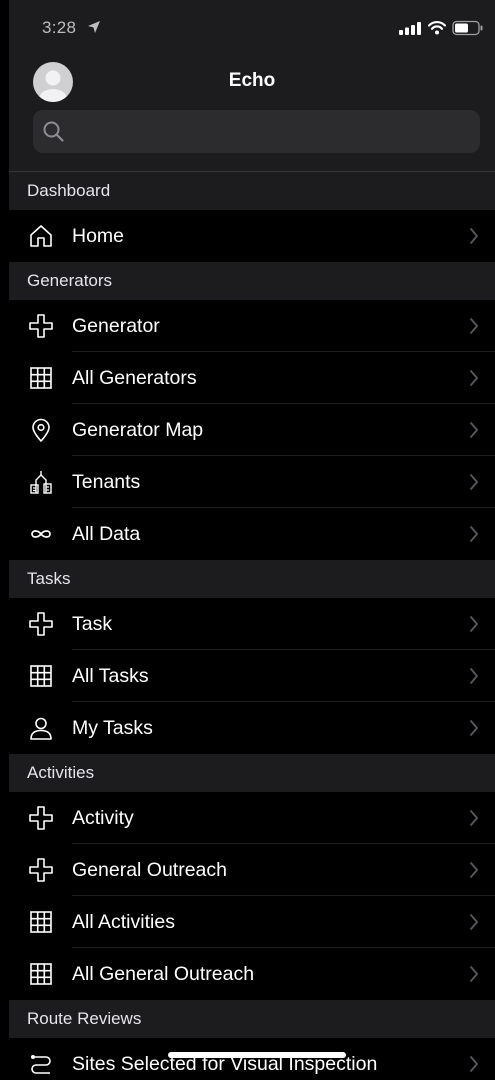  What do you see at coordinates (59, 27) in the screenshot?
I see `status-time: 3:28` at bounding box center [59, 27].